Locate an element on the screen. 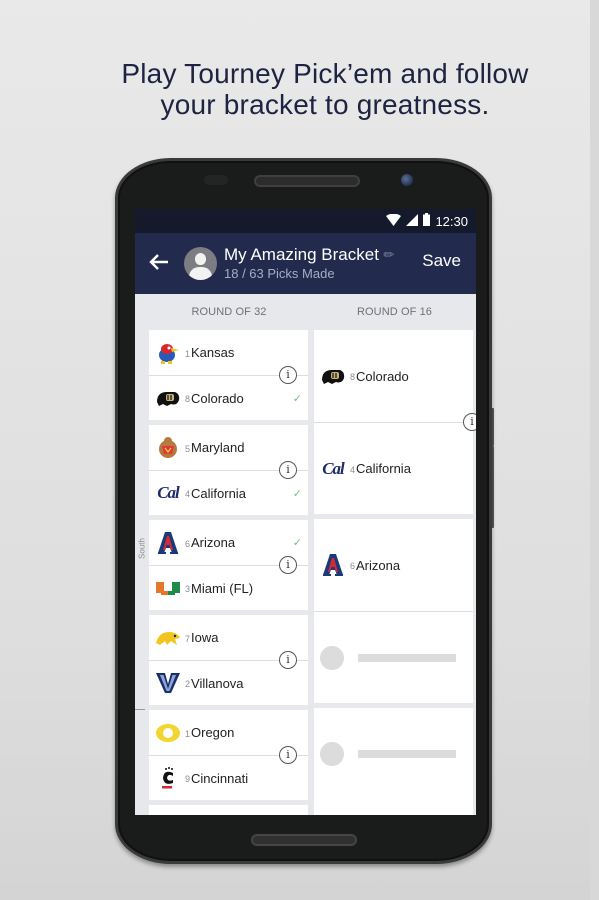 The width and height of the screenshot is (599, 900). team-seed: 3 is located at coordinates (188, 589).